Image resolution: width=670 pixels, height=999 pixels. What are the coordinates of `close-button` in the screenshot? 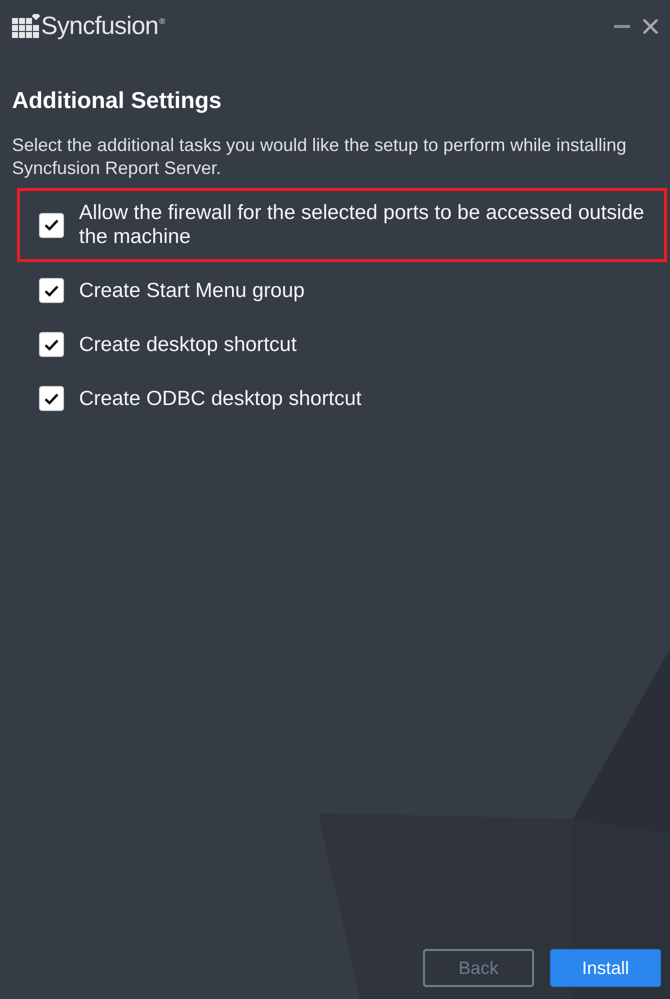 It's located at (650, 26).